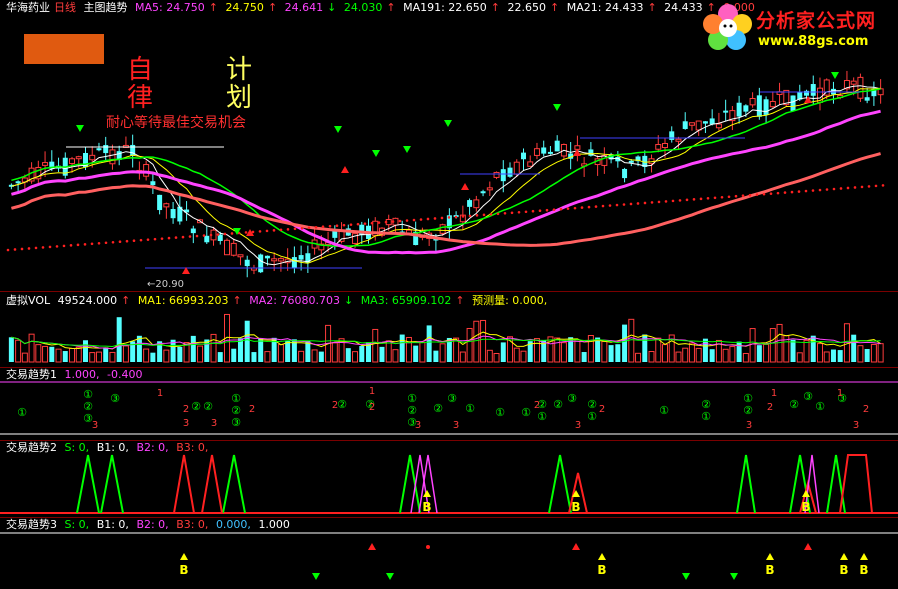 This screenshot has width=898, height=589. I want to click on trend1-header: 交易趋势1 1.000, -0.400, so click(76, 375).